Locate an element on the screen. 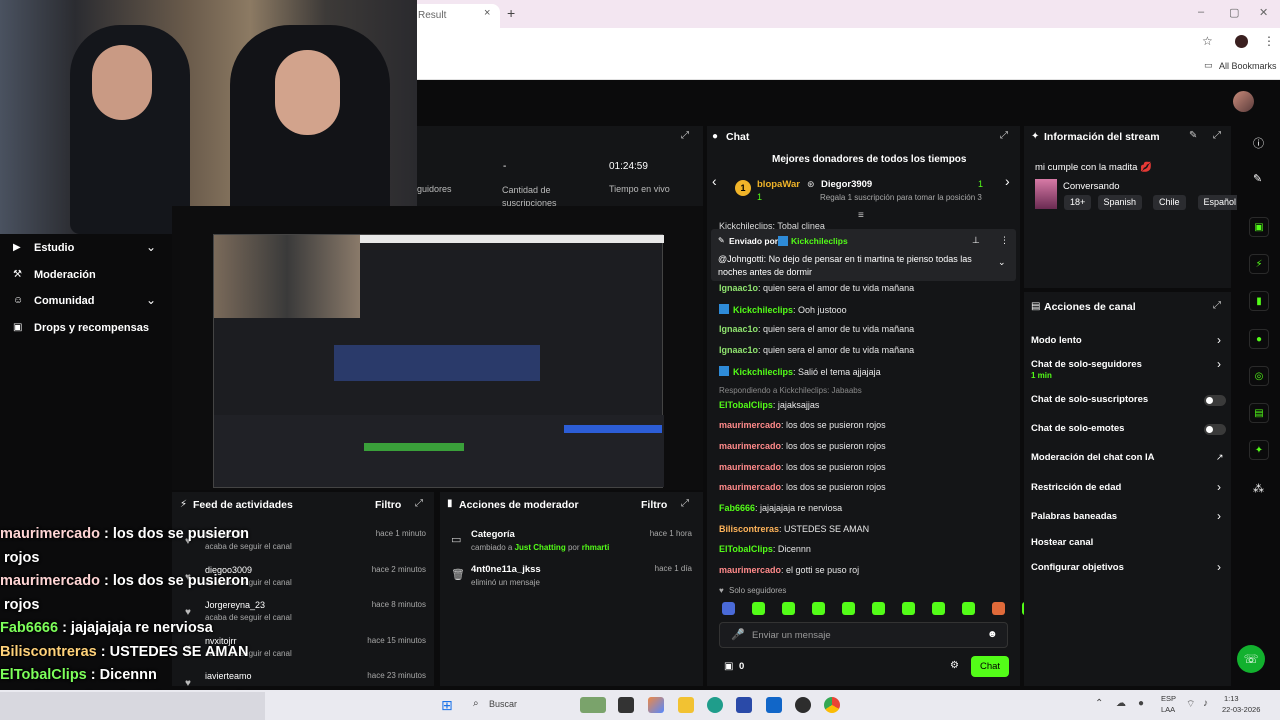 The image size is (1280, 720). info-popout-icon: ⤢ is located at coordinates (1217, 135).